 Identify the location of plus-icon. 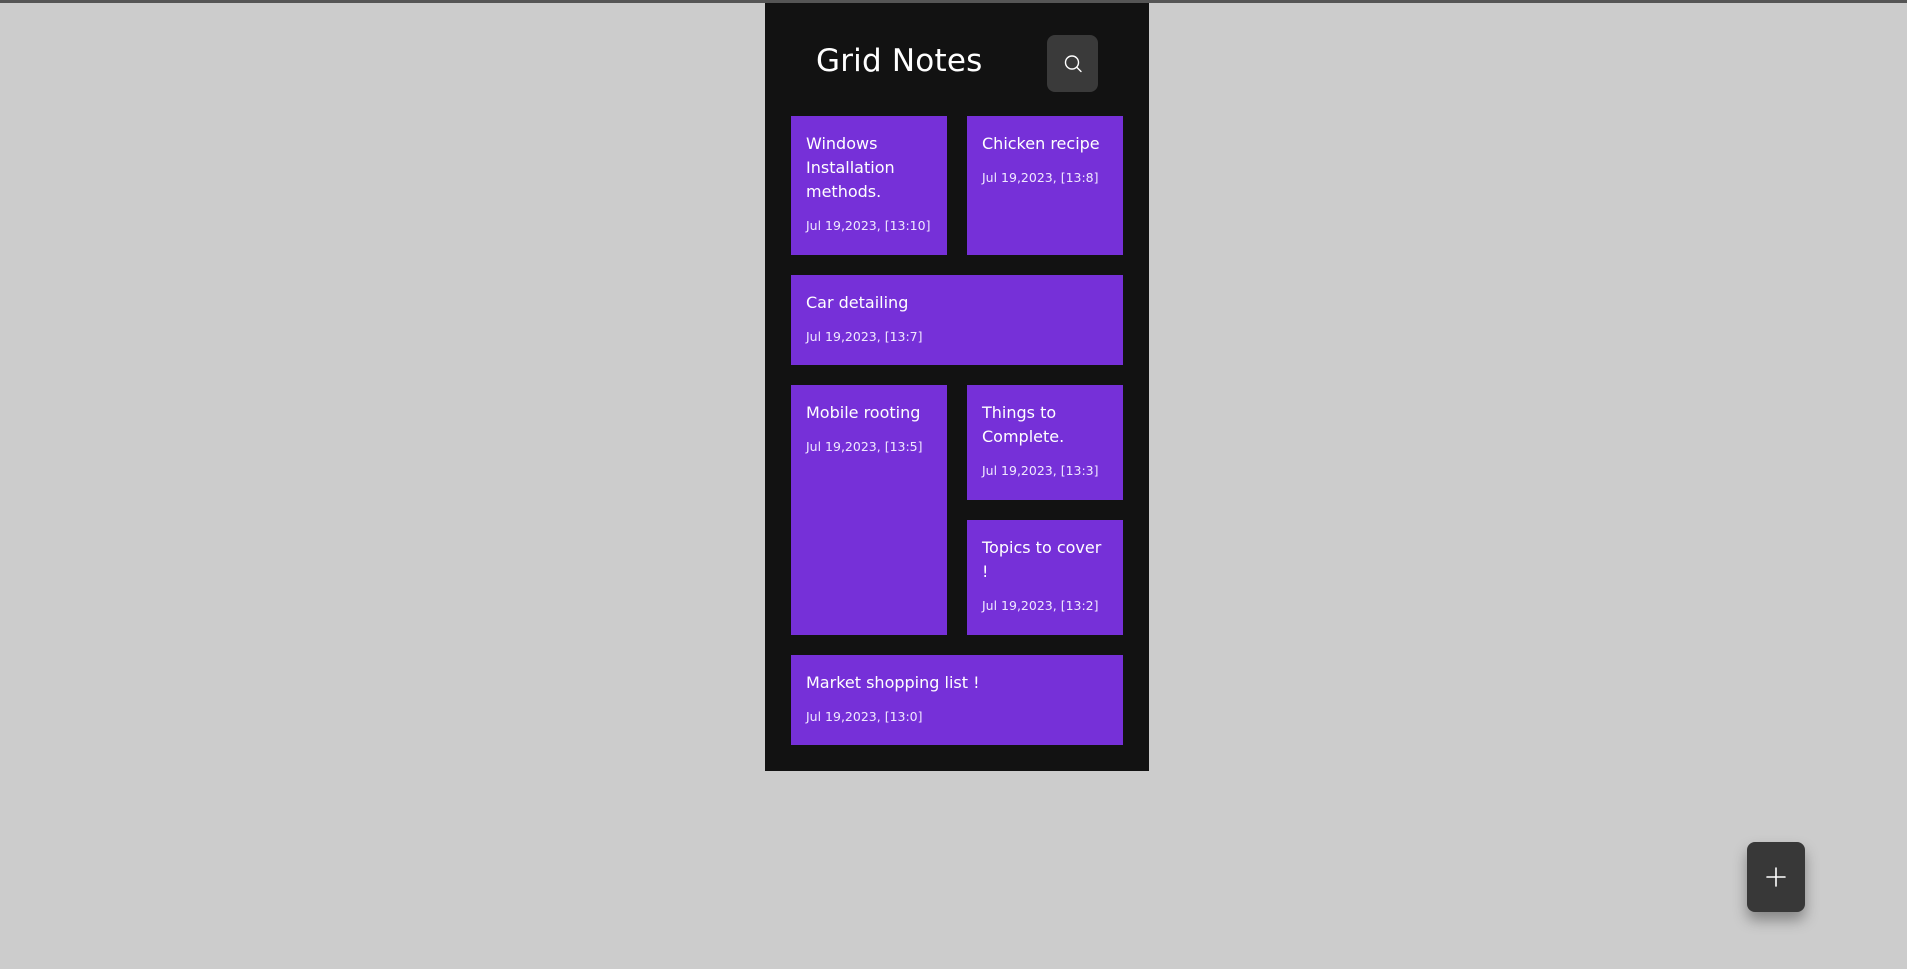
(1776, 877).